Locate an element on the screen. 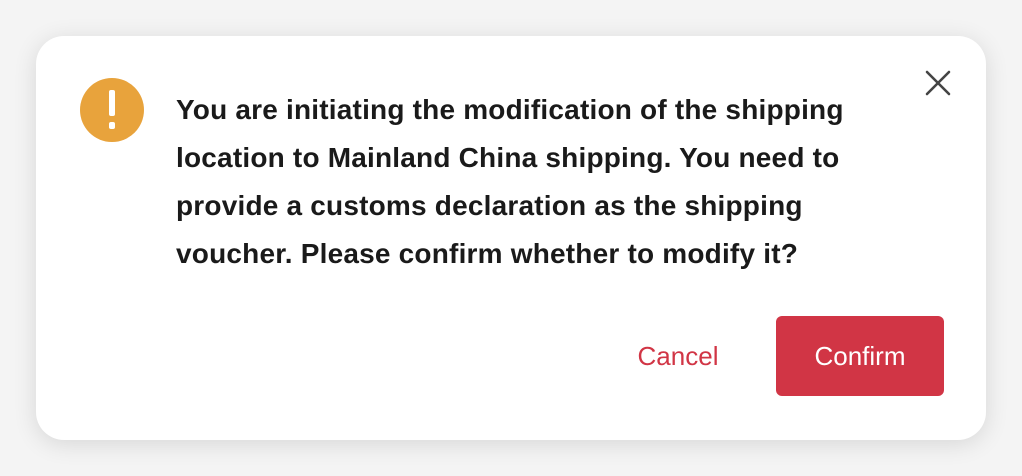  close-button is located at coordinates (938, 83).